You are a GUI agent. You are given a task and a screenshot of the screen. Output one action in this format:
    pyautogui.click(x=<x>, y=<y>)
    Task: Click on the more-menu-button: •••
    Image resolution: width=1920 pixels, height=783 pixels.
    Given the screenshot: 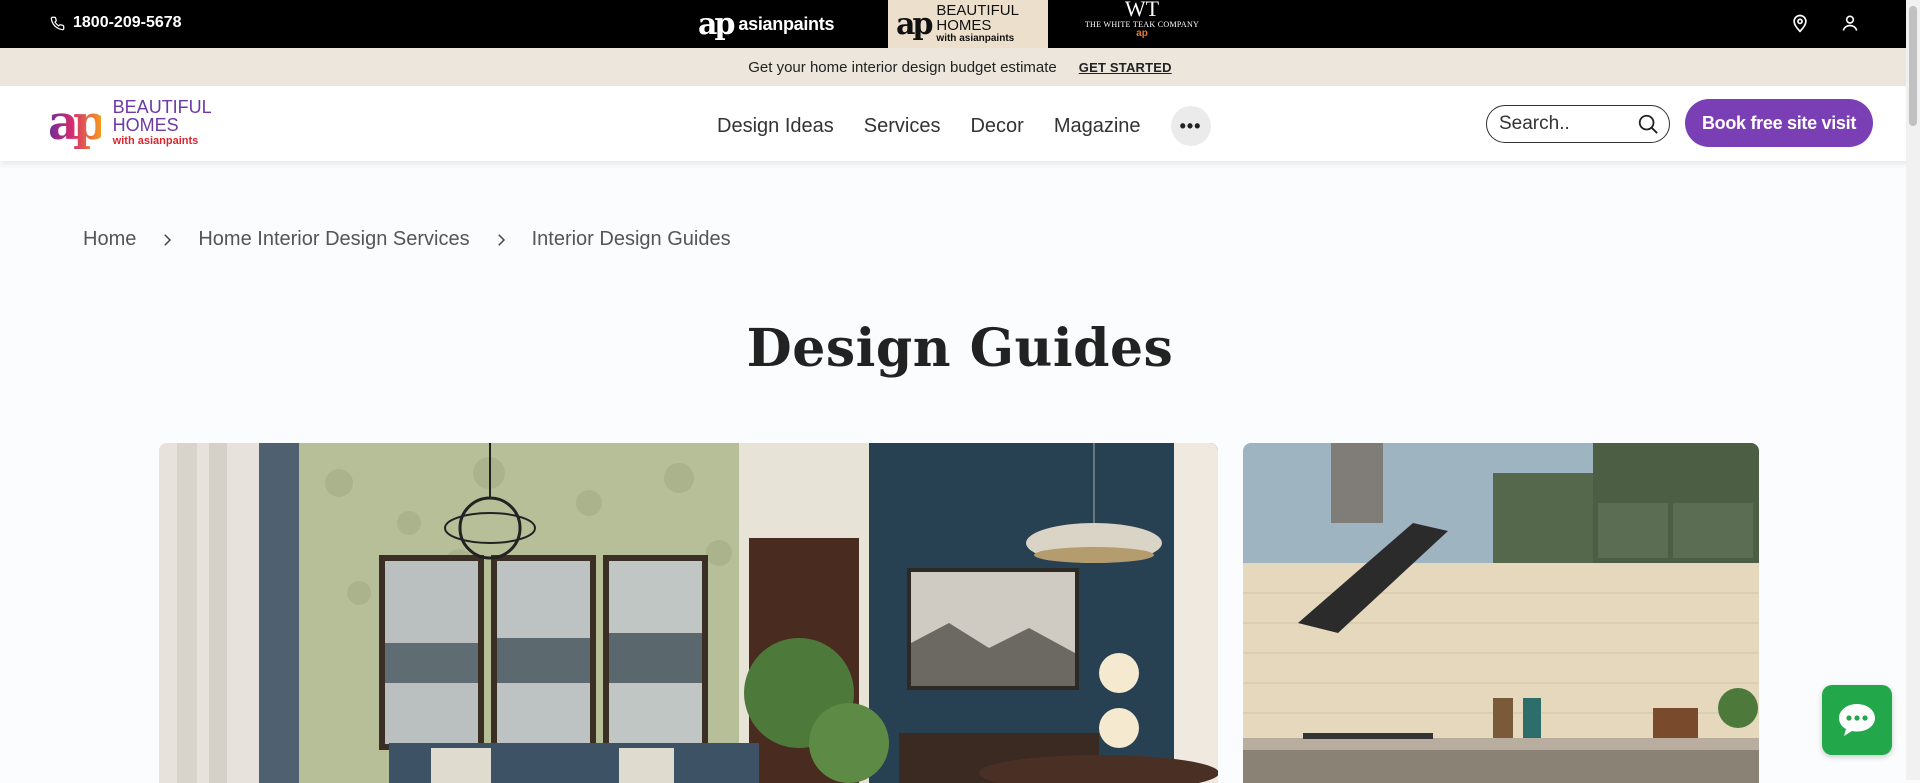 What is the action you would take?
    pyautogui.click(x=1190, y=126)
    